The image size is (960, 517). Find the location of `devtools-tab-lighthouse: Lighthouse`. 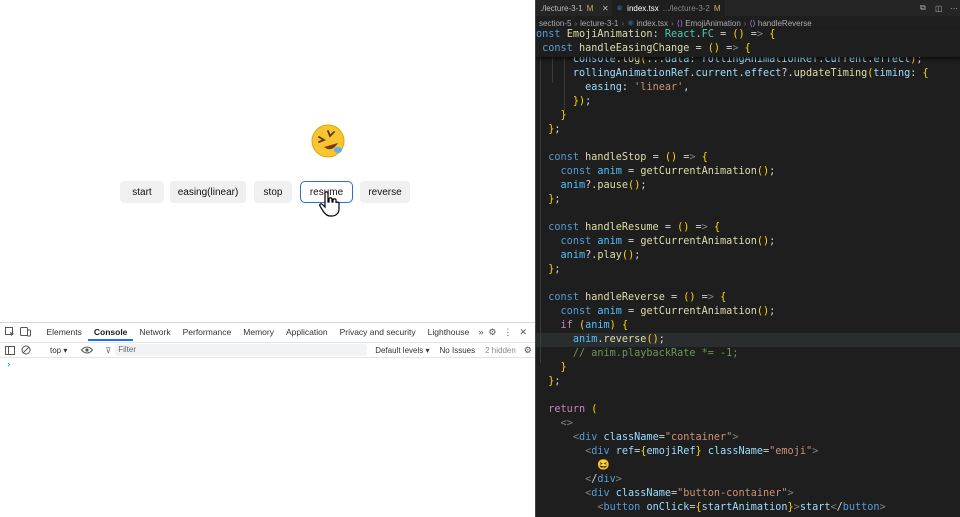

devtools-tab-lighthouse: Lighthouse is located at coordinates (449, 332).